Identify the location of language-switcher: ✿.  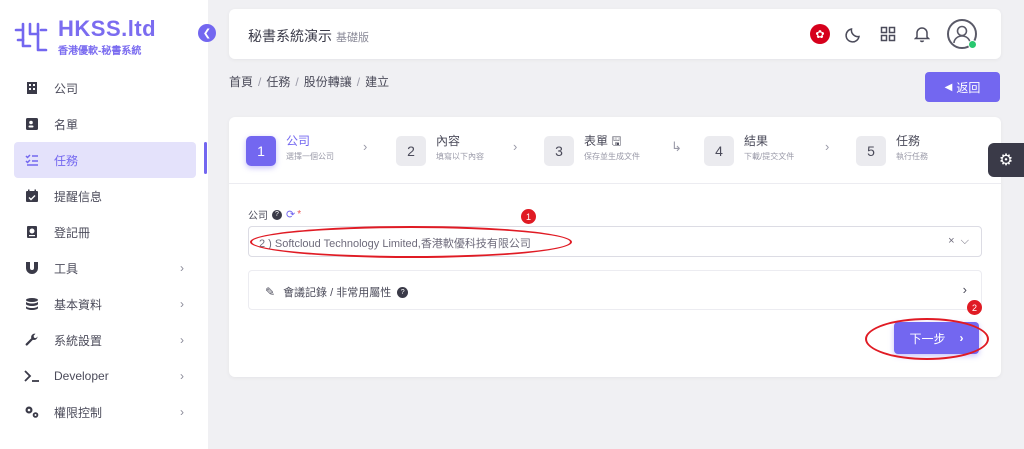
(820, 34).